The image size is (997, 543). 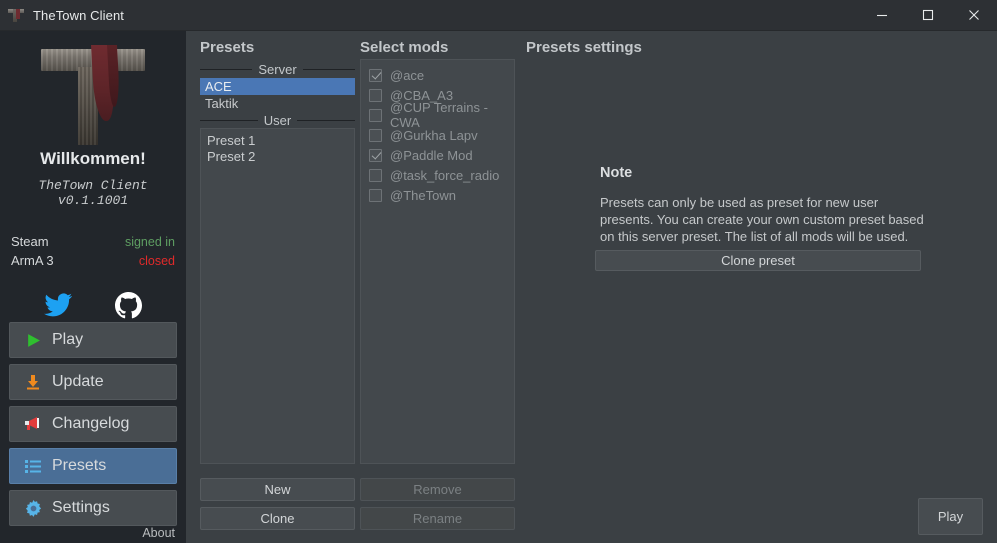 I want to click on window-controls, so click(x=928, y=15).